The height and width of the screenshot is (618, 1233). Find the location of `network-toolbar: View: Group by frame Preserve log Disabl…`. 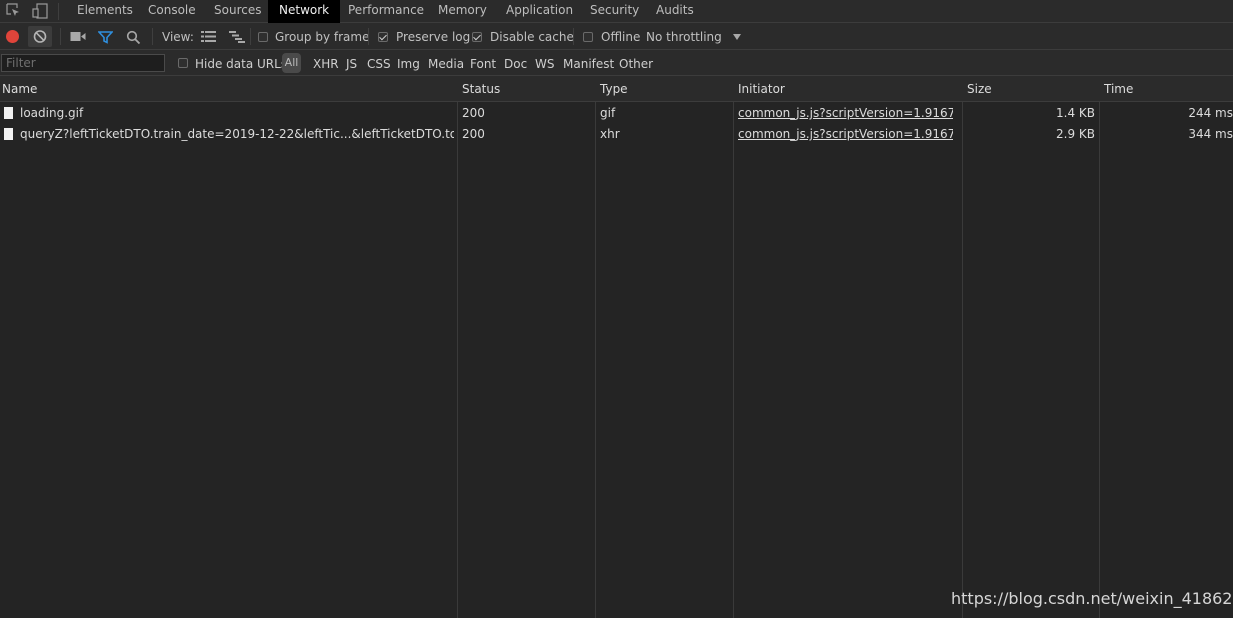

network-toolbar: View: Group by frame Preserve log Disabl… is located at coordinates (616, 36).